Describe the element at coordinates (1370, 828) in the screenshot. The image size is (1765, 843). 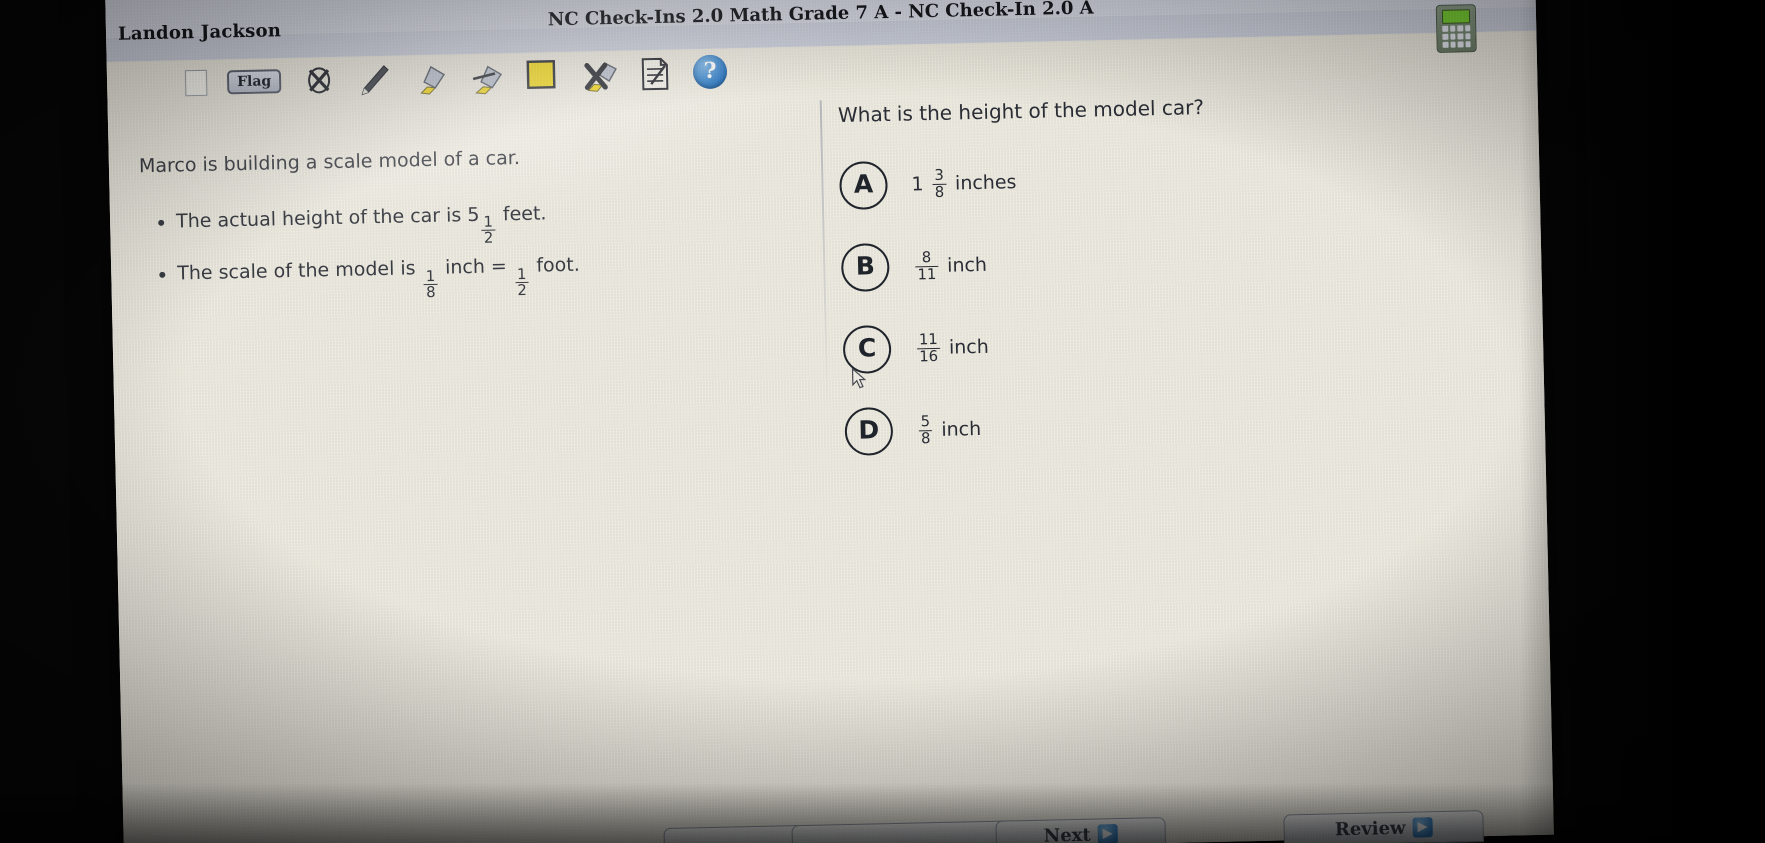
I see `review-button-label: Review` at that location.